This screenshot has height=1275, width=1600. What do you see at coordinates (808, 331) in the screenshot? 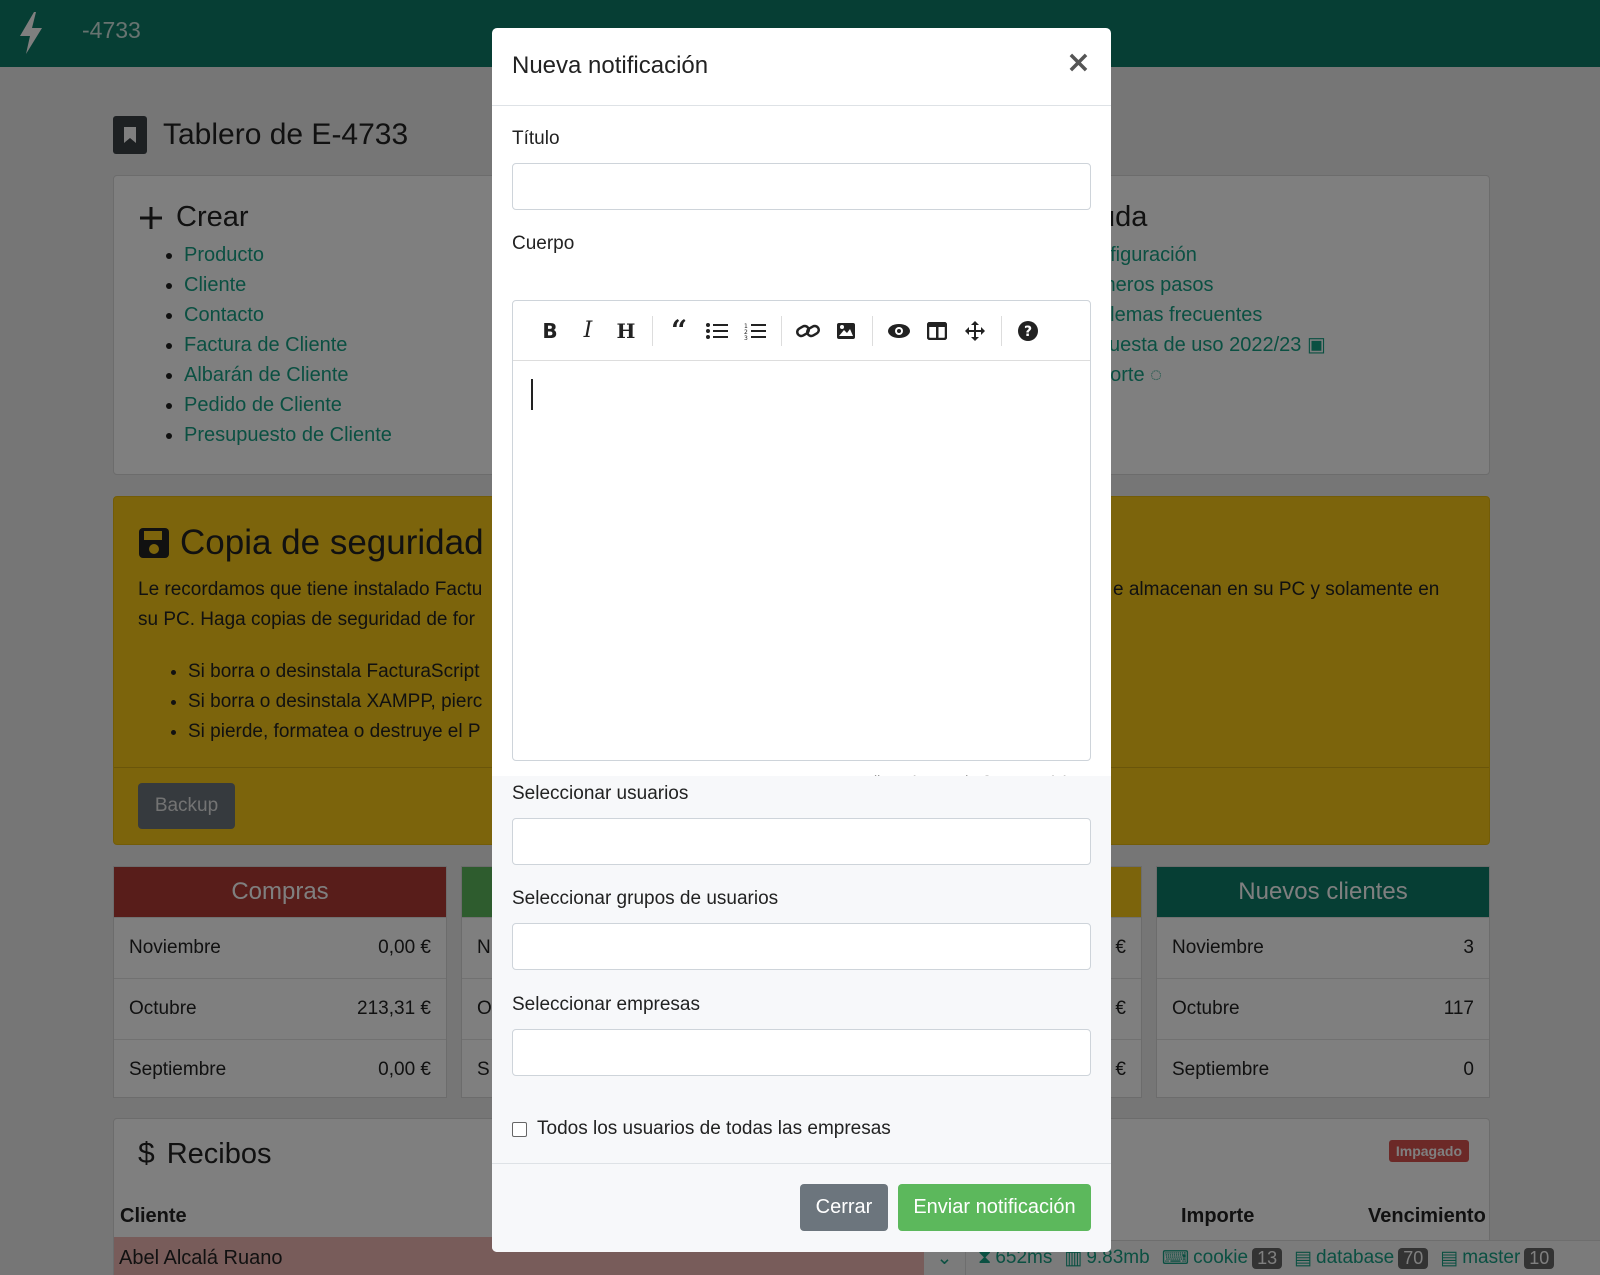
I see `link-icon` at bounding box center [808, 331].